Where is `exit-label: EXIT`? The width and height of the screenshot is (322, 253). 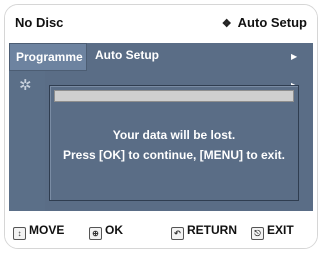
exit-label: EXIT is located at coordinates (280, 230).